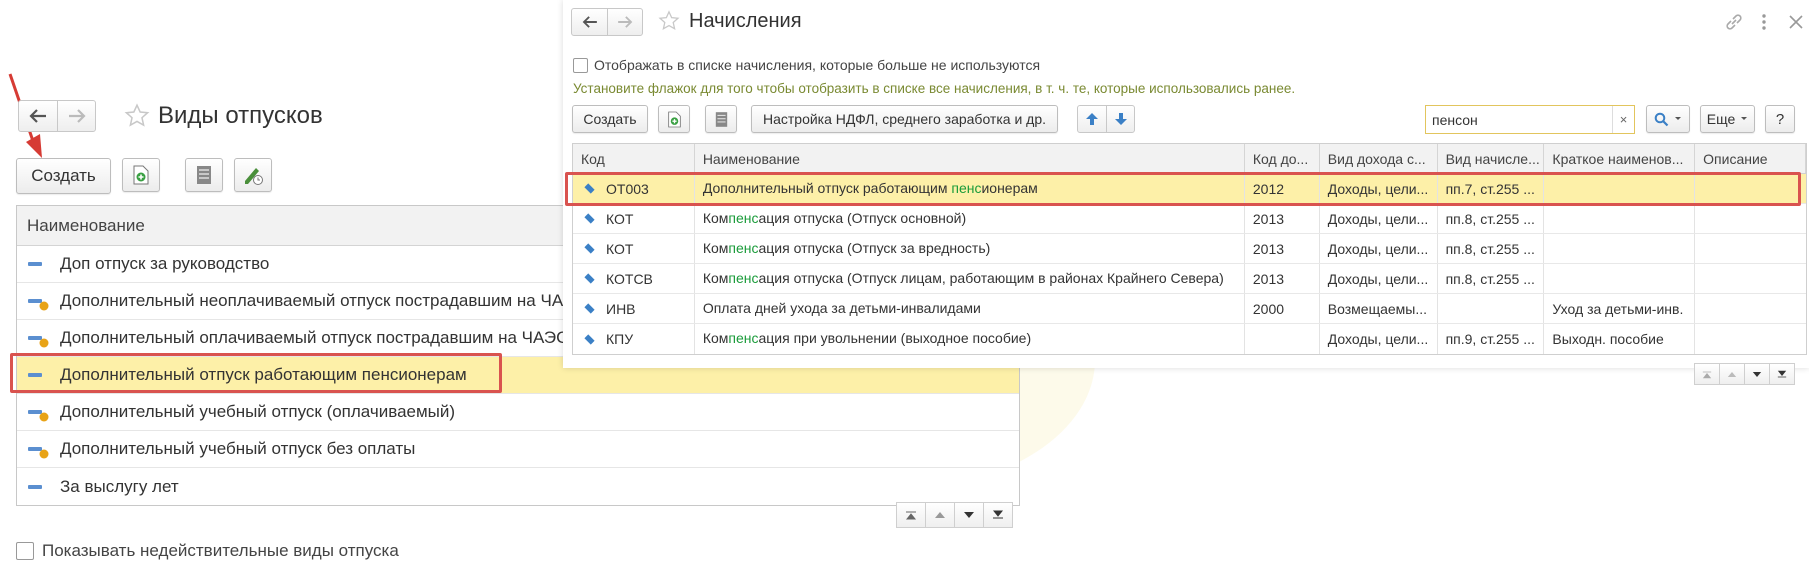 The width and height of the screenshot is (1809, 571). Describe the element at coordinates (1120, 119) in the screenshot. I see `move-down-button` at that location.